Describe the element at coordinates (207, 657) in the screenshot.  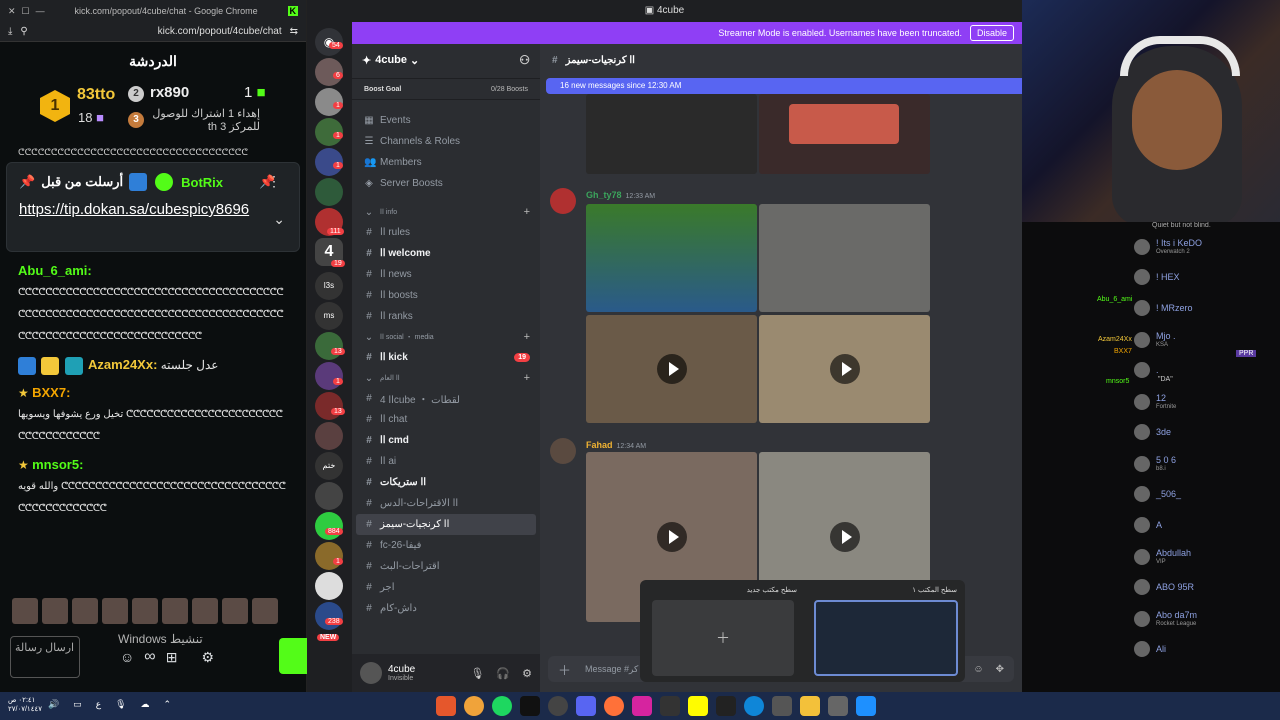
I see `gear-icon: ⚙` at that location.